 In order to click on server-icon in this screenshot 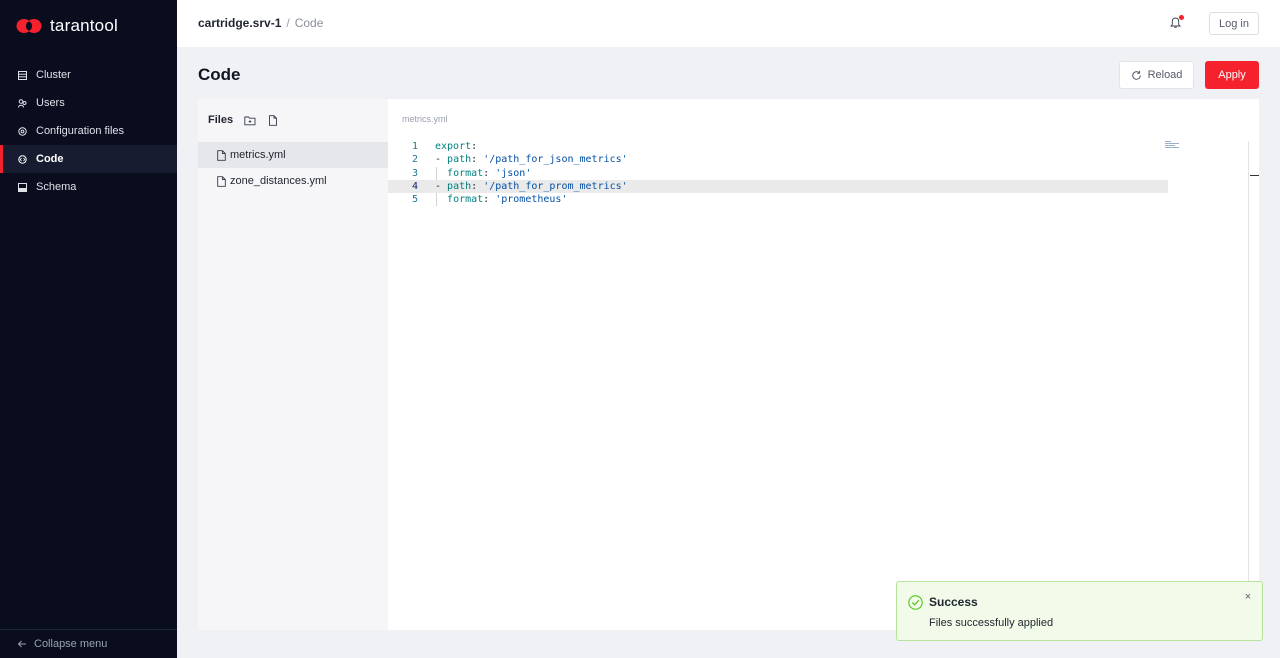, I will do `click(22, 75)`.